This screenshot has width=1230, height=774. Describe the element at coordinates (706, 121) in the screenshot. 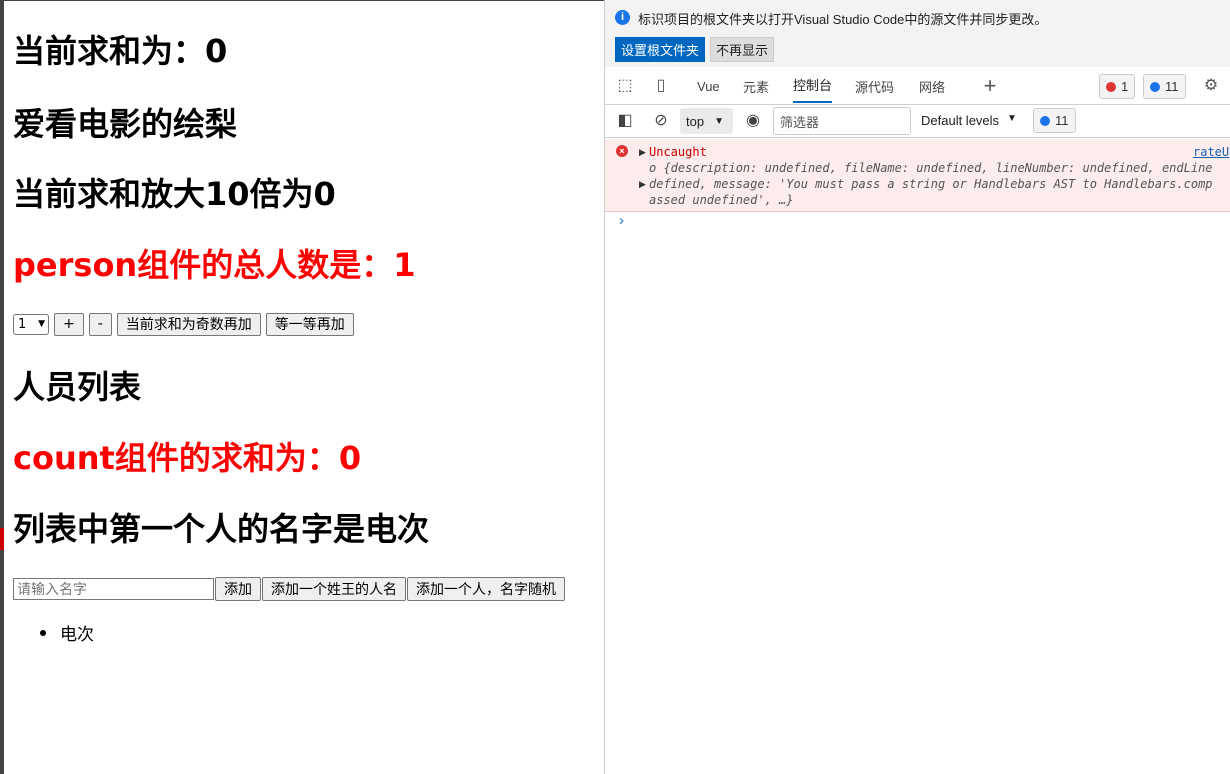

I see `context-select: top ▼` at that location.